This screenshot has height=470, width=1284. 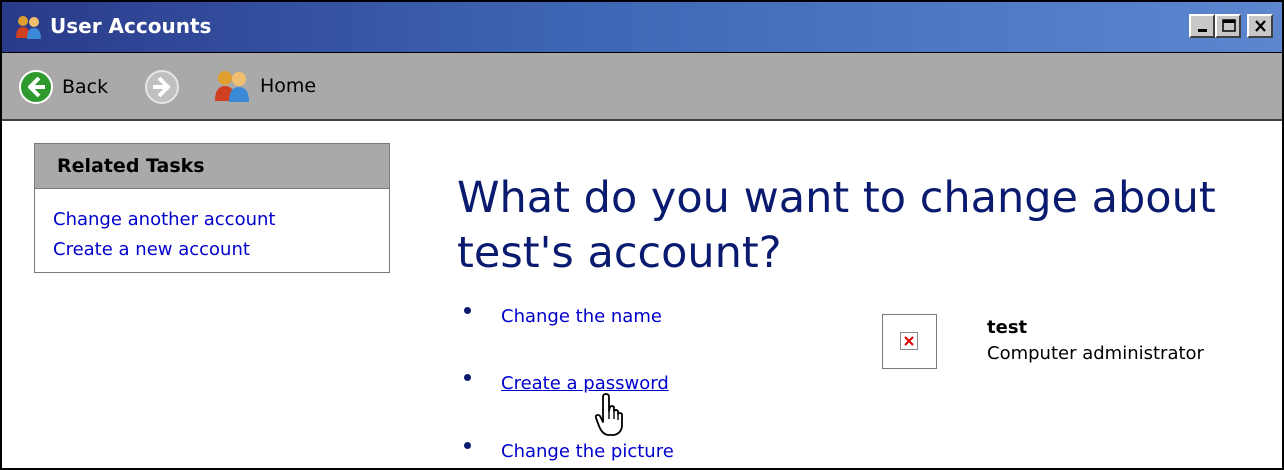 I want to click on change-another-account-link: Change another account, so click(x=212, y=220).